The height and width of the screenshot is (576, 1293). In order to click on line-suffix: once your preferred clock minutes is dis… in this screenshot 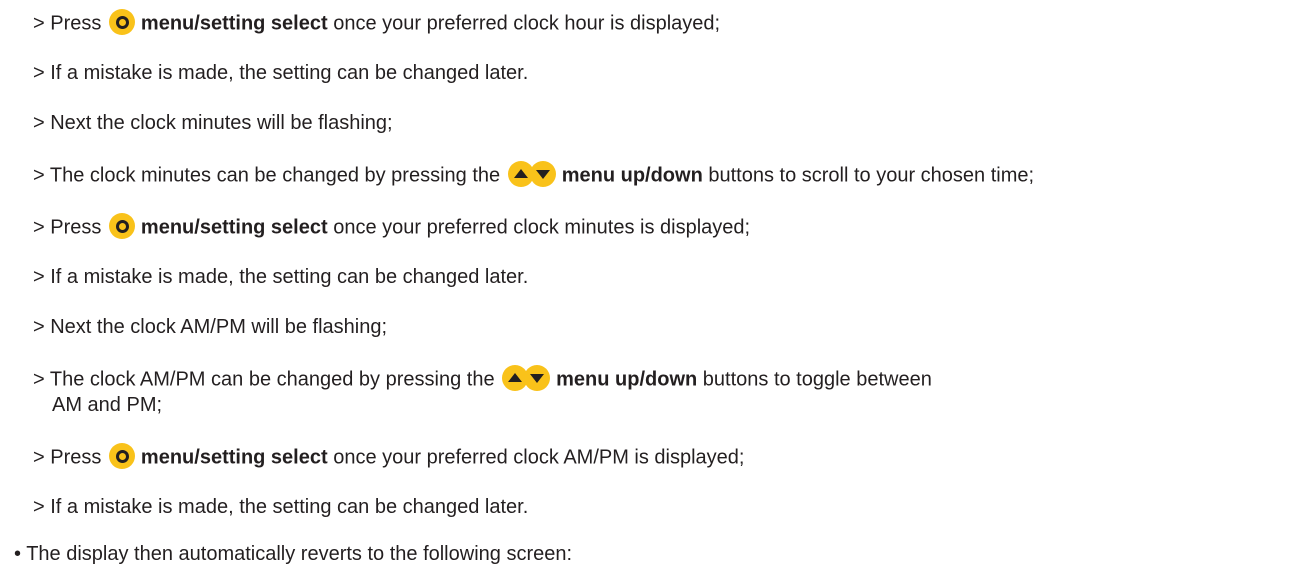, I will do `click(539, 227)`.